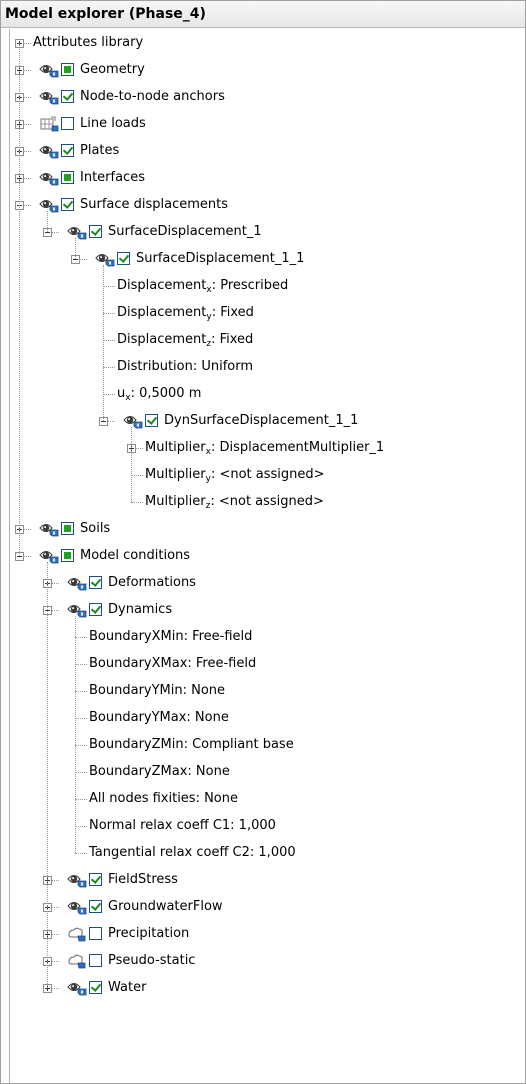  I want to click on tree-row: Precipitation, so click(260, 934).